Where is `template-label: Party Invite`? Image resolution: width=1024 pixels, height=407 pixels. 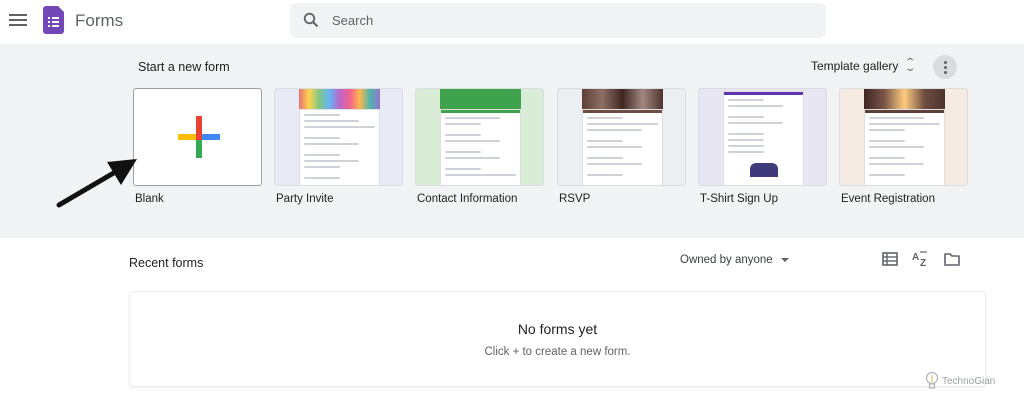 template-label: Party Invite is located at coordinates (305, 199).